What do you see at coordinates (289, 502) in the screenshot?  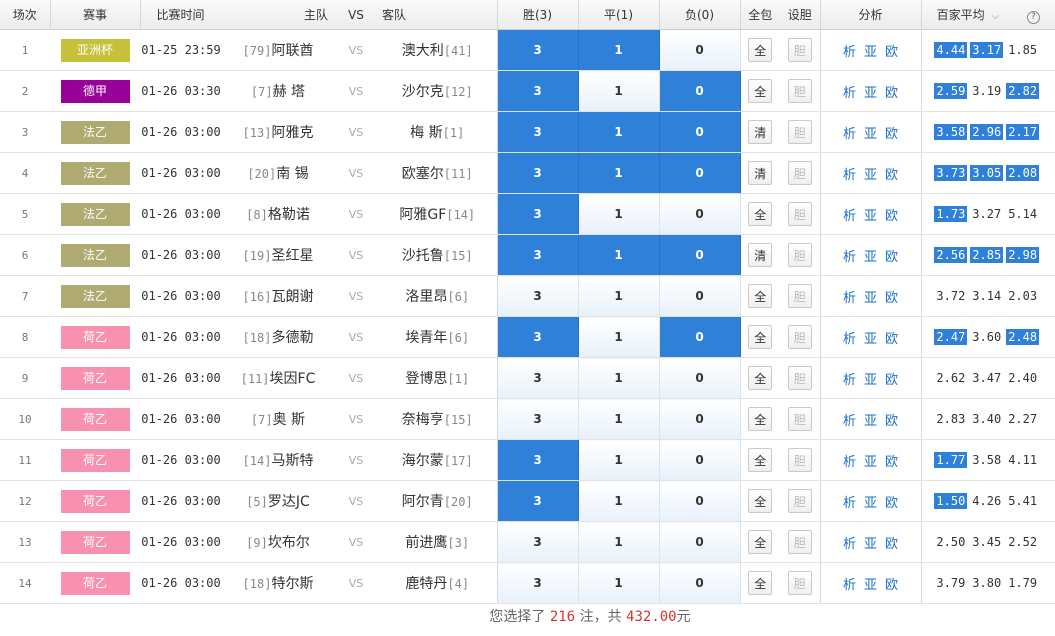 I see `home-team: 罗达JC` at bounding box center [289, 502].